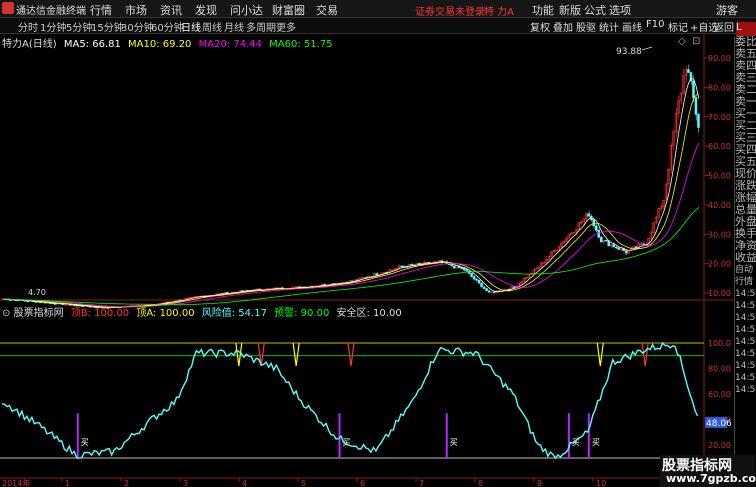  What do you see at coordinates (745, 258) in the screenshot?
I see `side-panel-item: 收益` at bounding box center [745, 258].